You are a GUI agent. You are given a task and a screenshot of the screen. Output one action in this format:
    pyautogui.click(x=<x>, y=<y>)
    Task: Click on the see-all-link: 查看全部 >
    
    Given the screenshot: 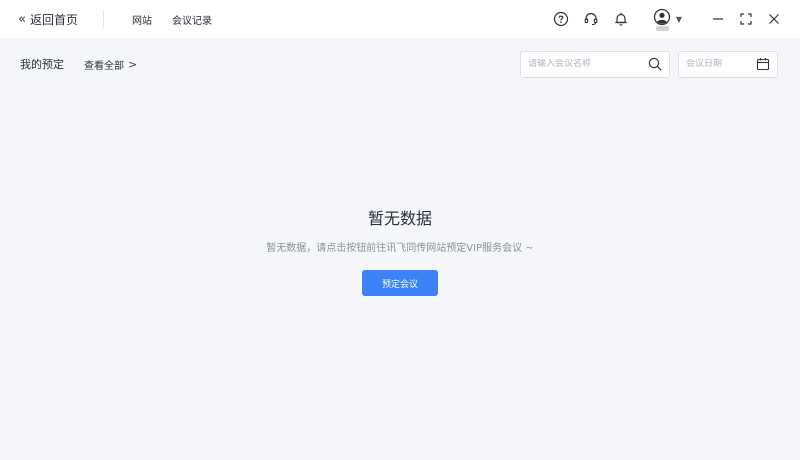 What is the action you would take?
    pyautogui.click(x=110, y=64)
    